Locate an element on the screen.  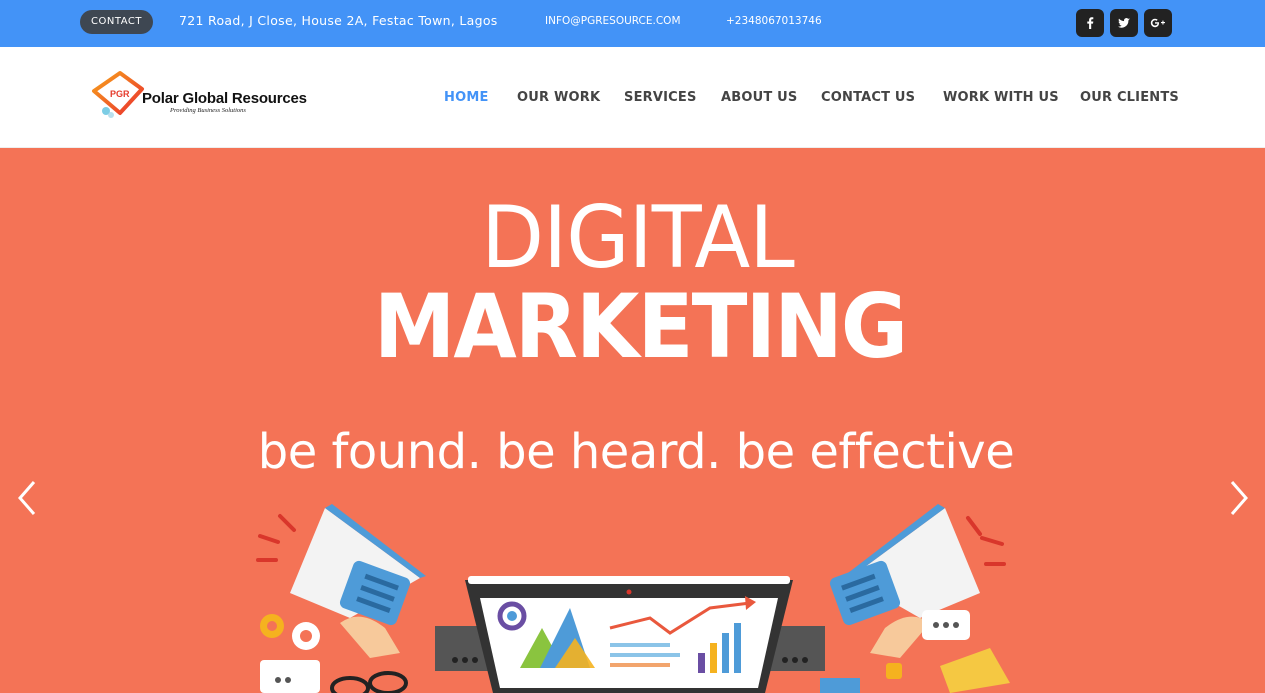
hero-heading-line2: MARKETING is located at coordinates (640, 326).